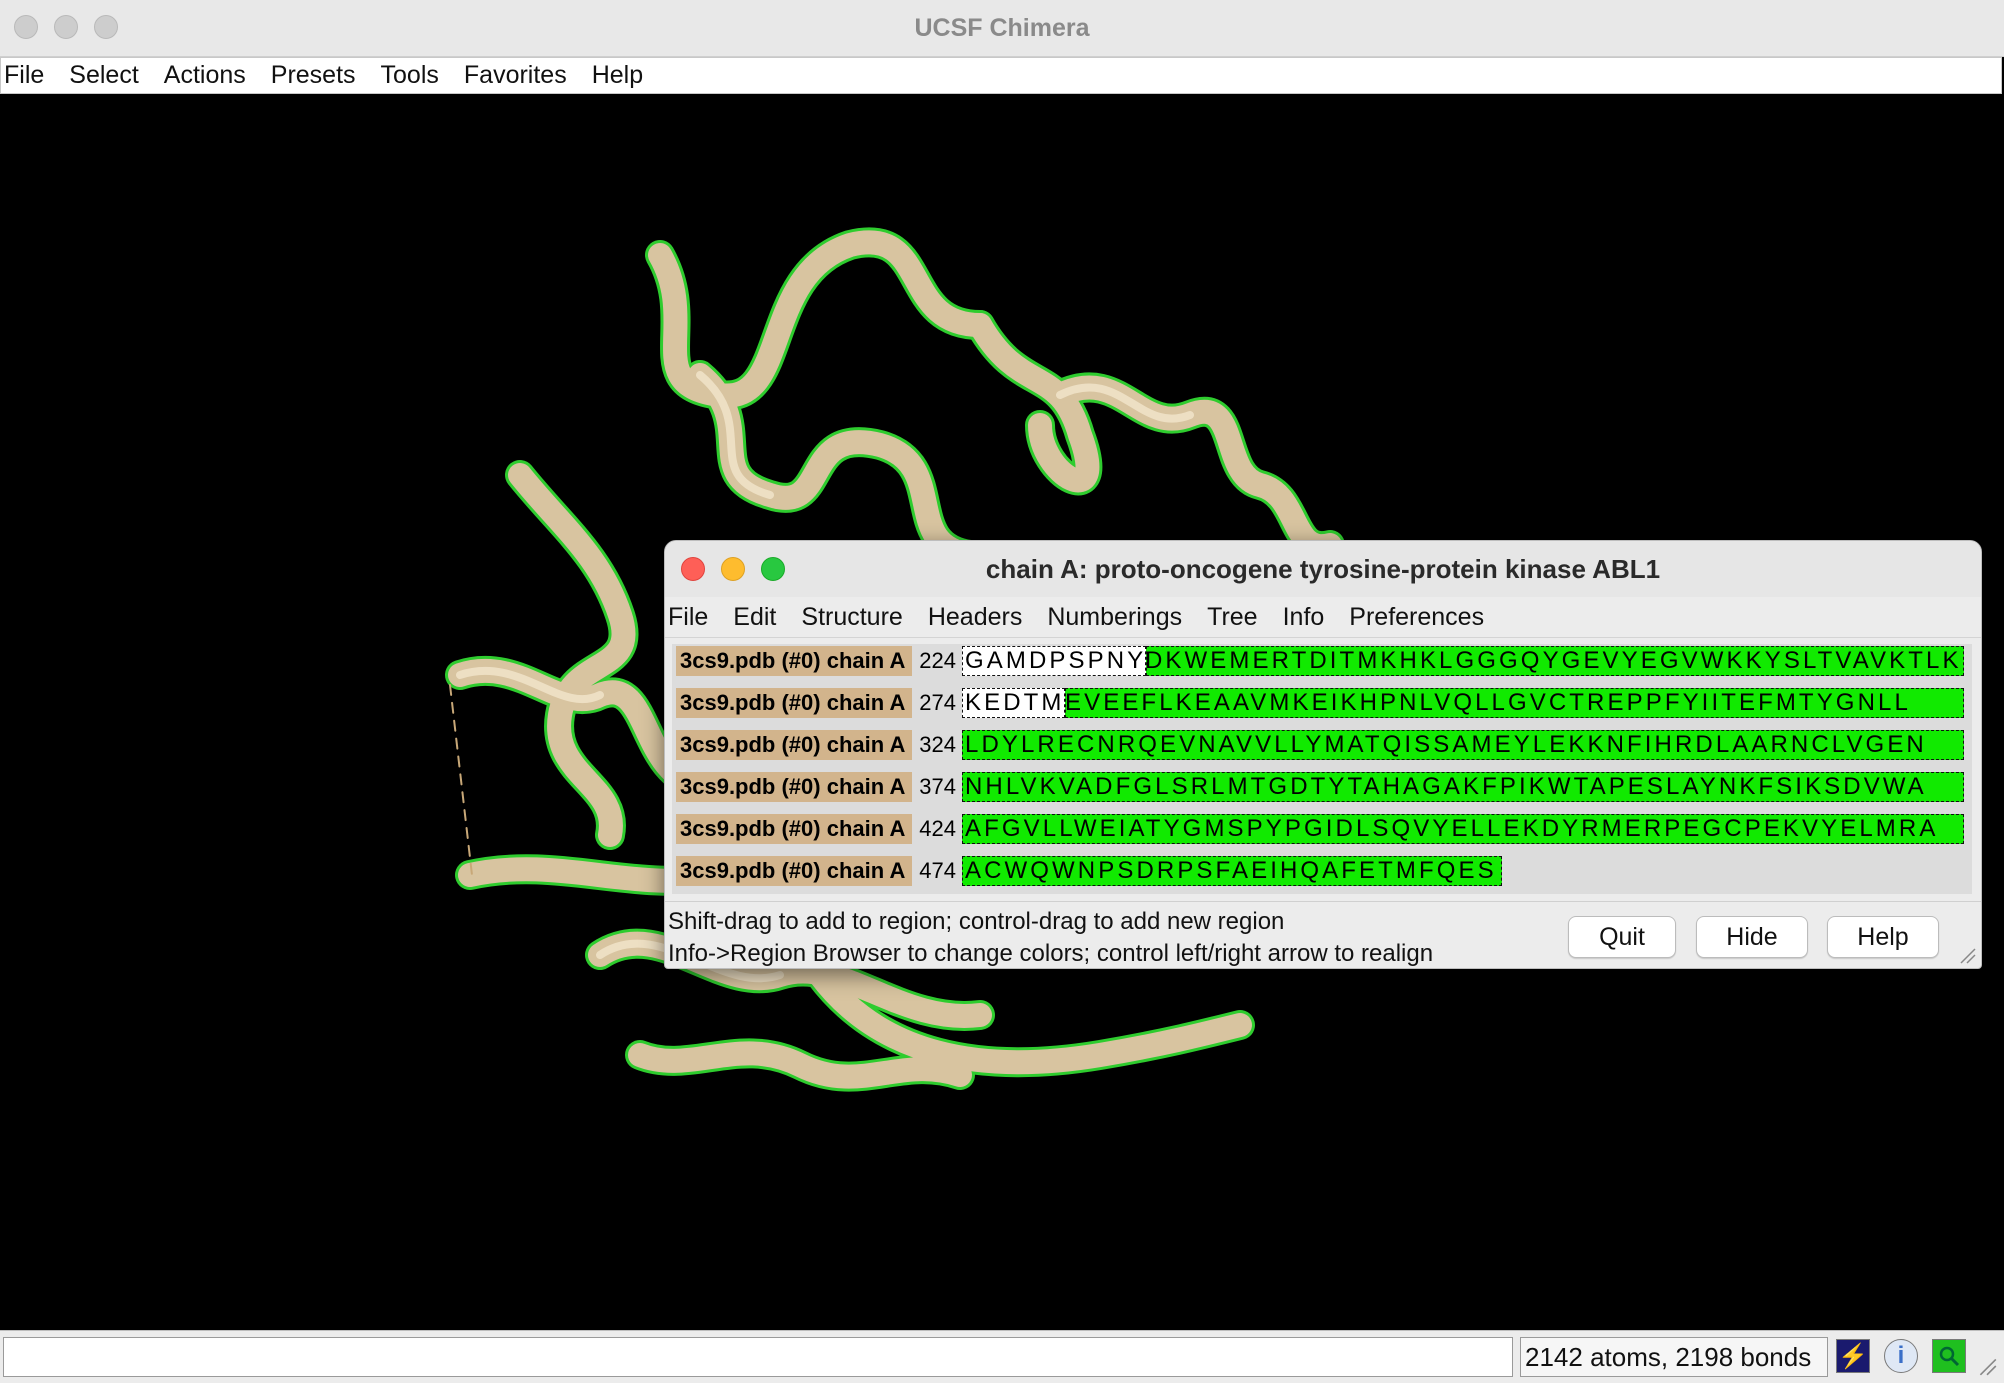 The image size is (2004, 1383). Describe the element at coordinates (28, 75) in the screenshot. I see `menu-file: File` at that location.